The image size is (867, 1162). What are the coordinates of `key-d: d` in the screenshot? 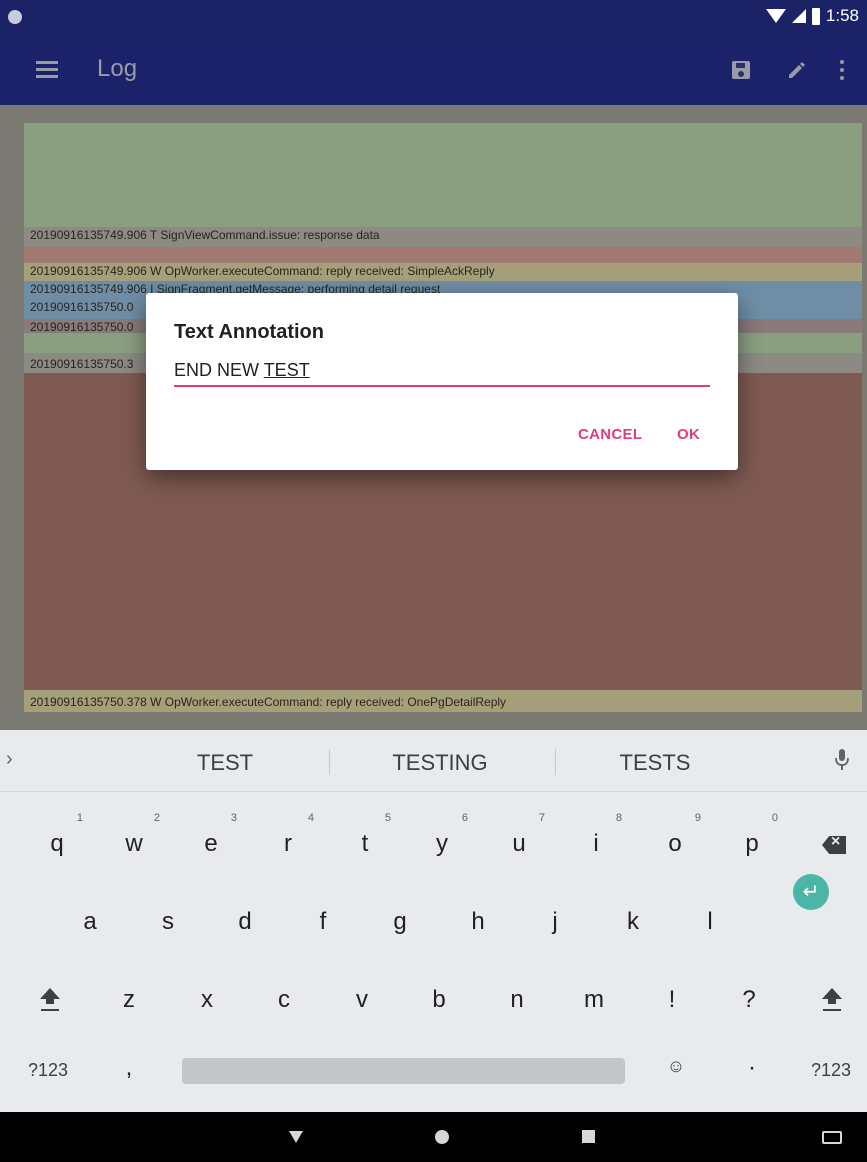 It's located at (245, 922).